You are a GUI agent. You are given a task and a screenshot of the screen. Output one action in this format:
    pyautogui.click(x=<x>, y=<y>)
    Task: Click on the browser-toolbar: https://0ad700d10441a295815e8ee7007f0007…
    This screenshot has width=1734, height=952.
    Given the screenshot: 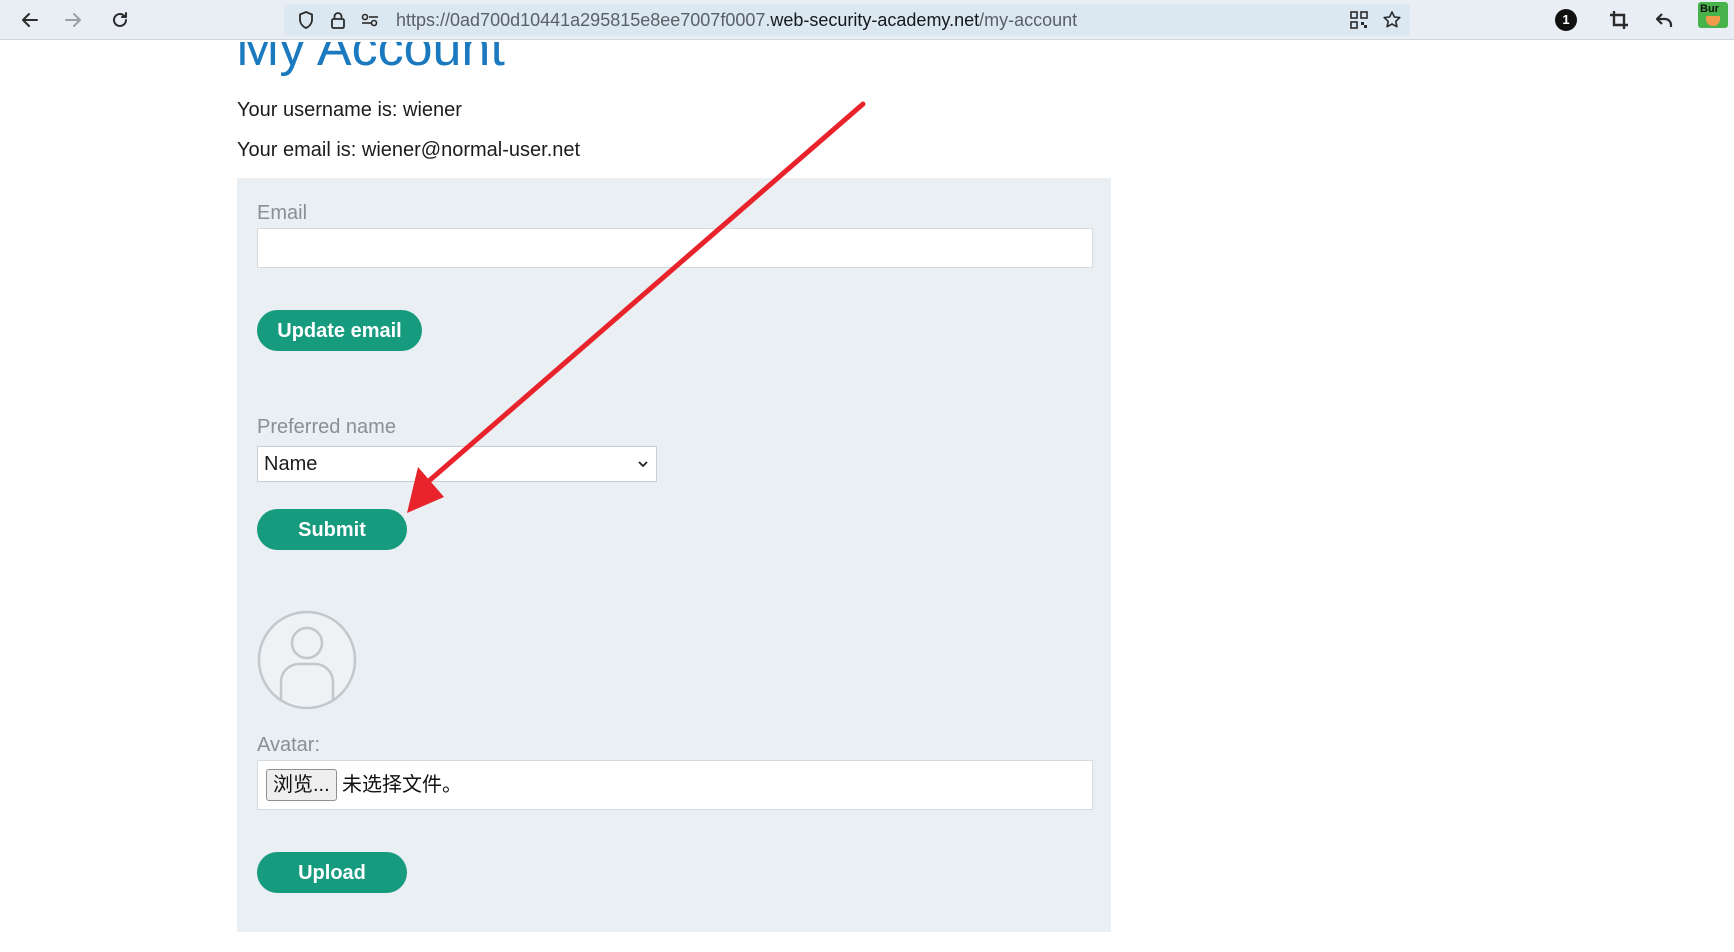 What is the action you would take?
    pyautogui.click(x=867, y=20)
    